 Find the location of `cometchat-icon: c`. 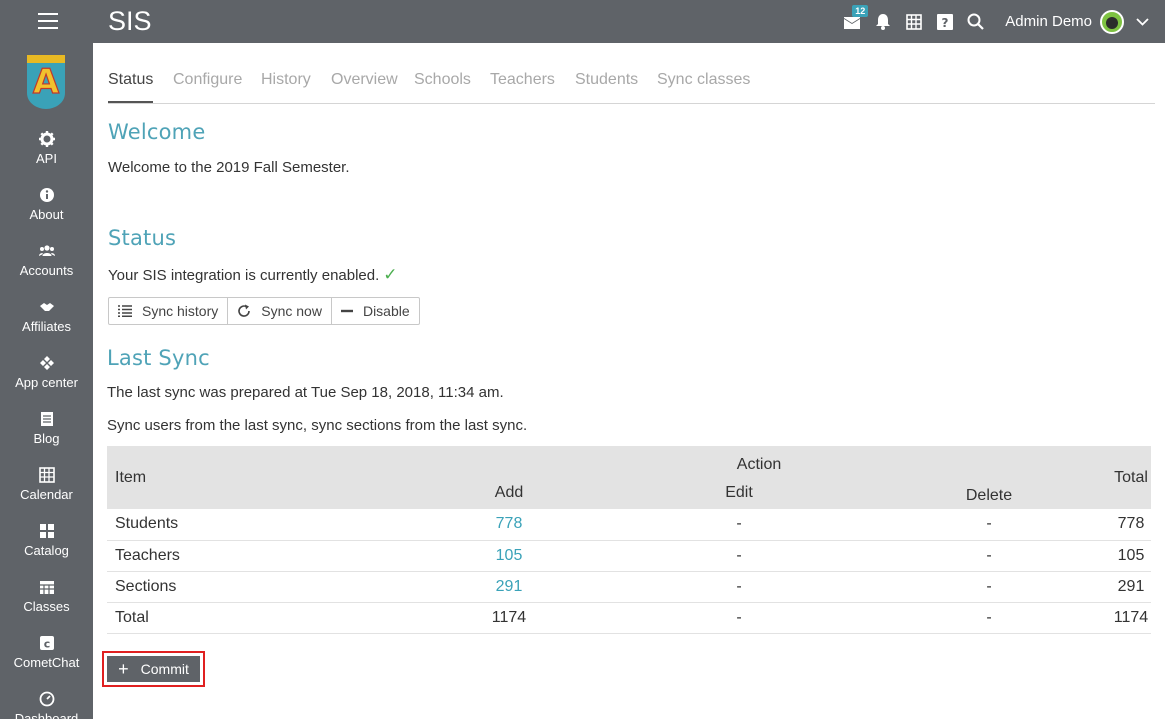

cometchat-icon: c is located at coordinates (46, 643).